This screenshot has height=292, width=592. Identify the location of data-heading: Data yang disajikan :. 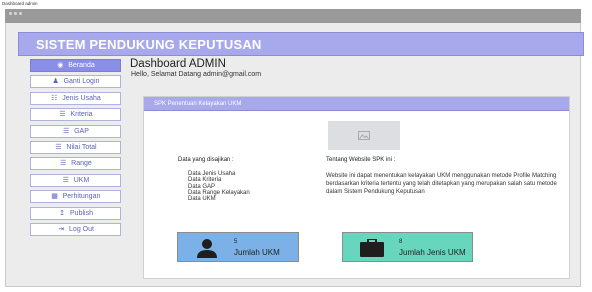
(206, 160).